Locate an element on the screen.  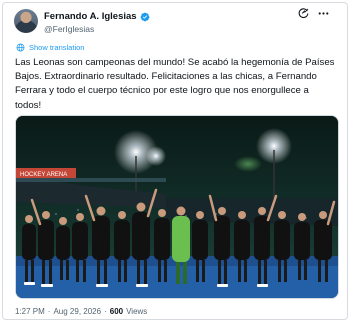
more-icon is located at coordinates (323, 13).